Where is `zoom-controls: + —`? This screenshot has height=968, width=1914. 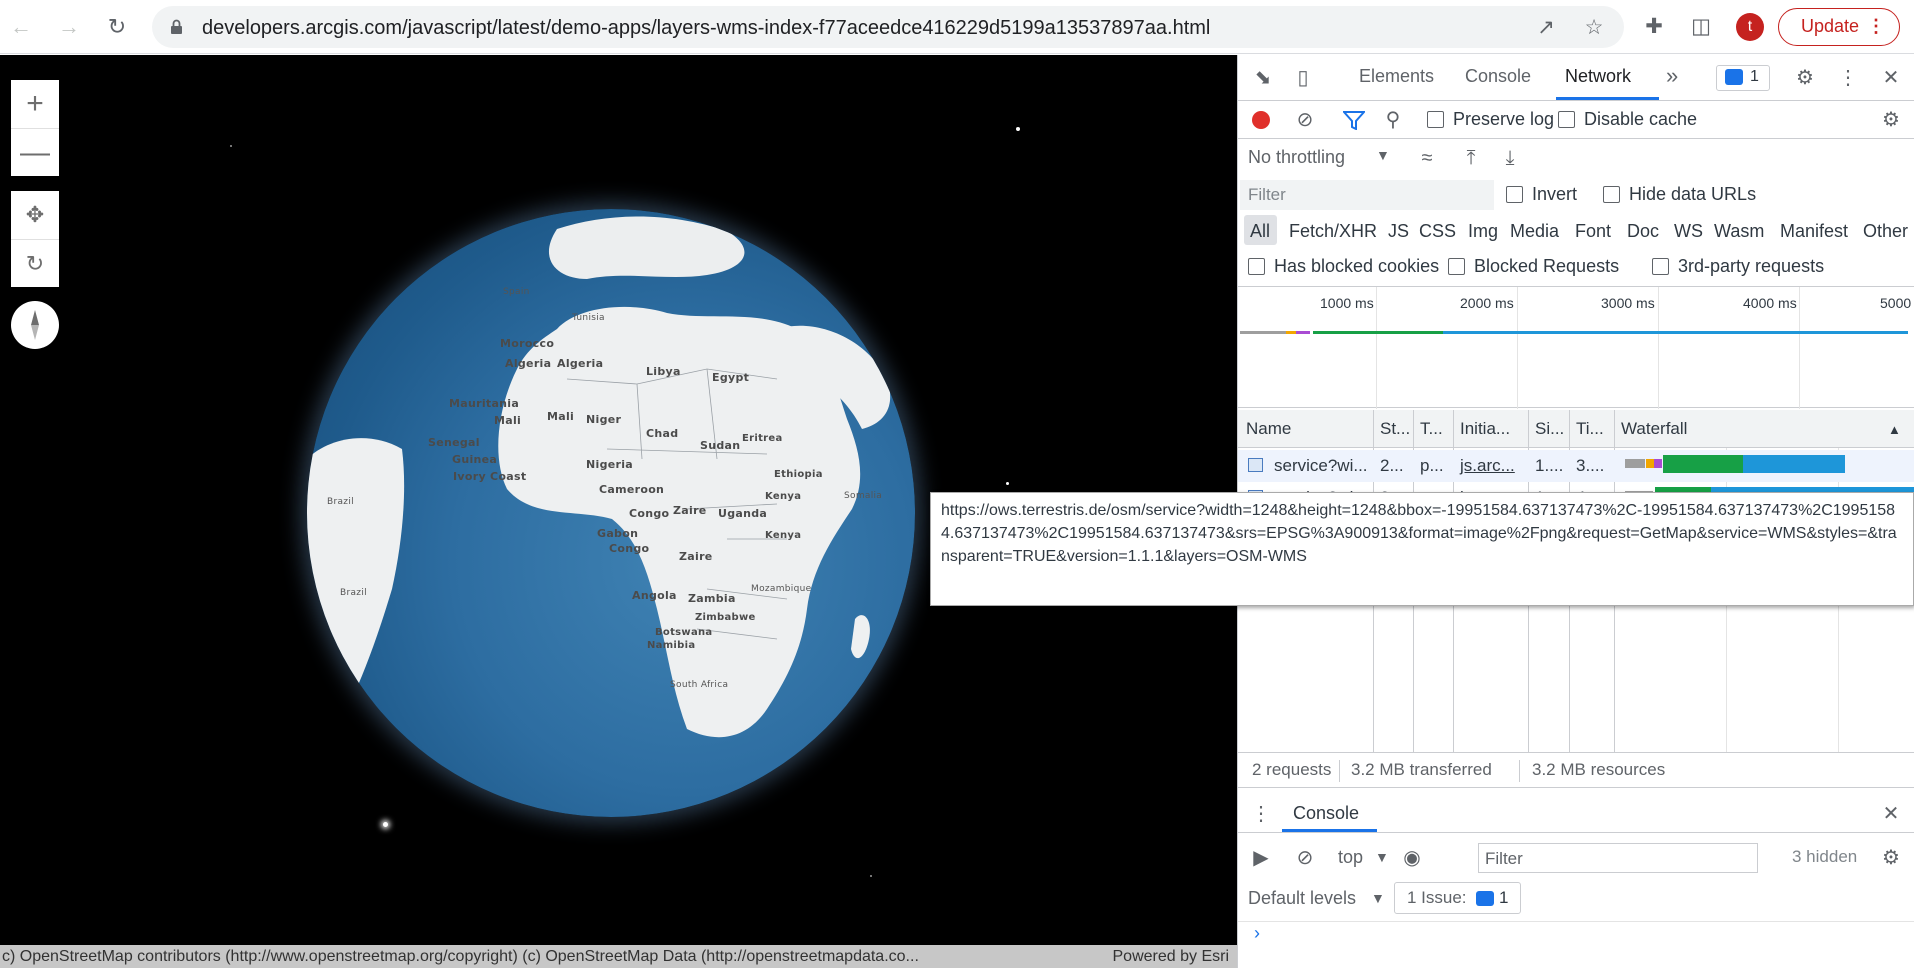 zoom-controls: + — is located at coordinates (35, 128).